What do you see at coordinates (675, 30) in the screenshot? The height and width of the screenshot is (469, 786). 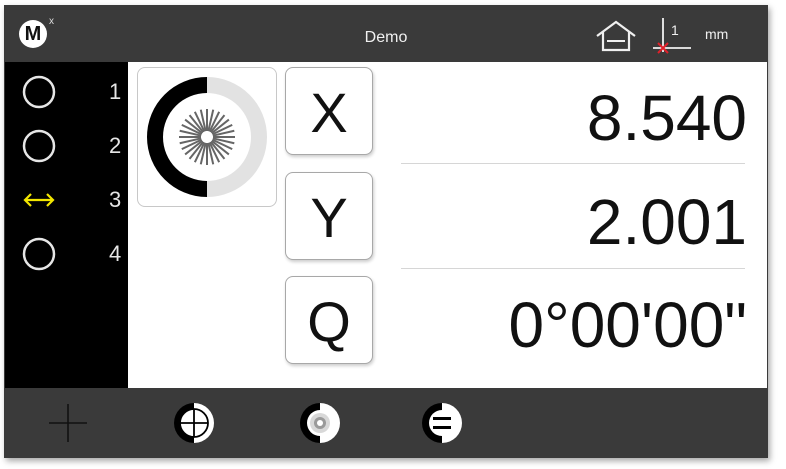 I see `origin-label: 1` at bounding box center [675, 30].